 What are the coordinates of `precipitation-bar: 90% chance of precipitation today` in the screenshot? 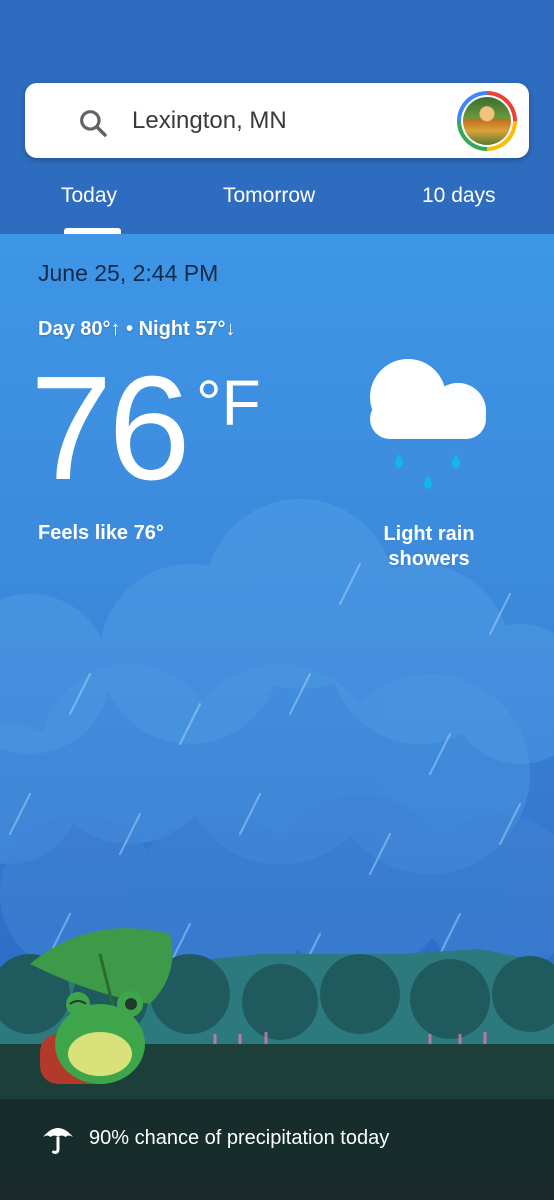 It's located at (277, 1139).